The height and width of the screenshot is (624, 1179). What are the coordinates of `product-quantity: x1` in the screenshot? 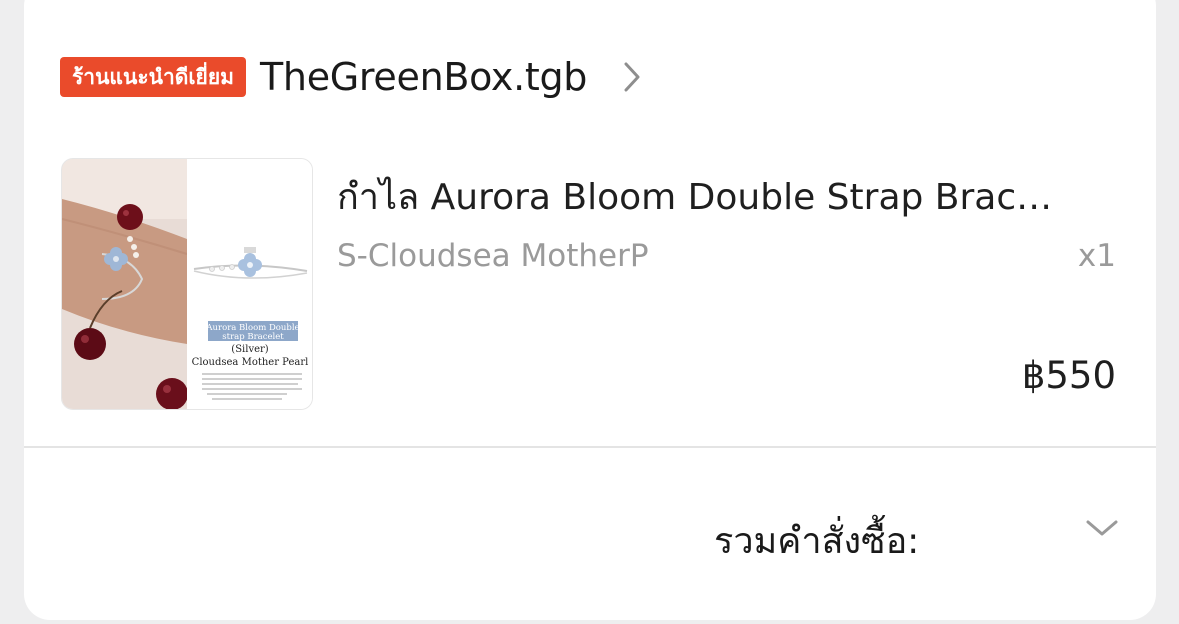 It's located at (1096, 256).